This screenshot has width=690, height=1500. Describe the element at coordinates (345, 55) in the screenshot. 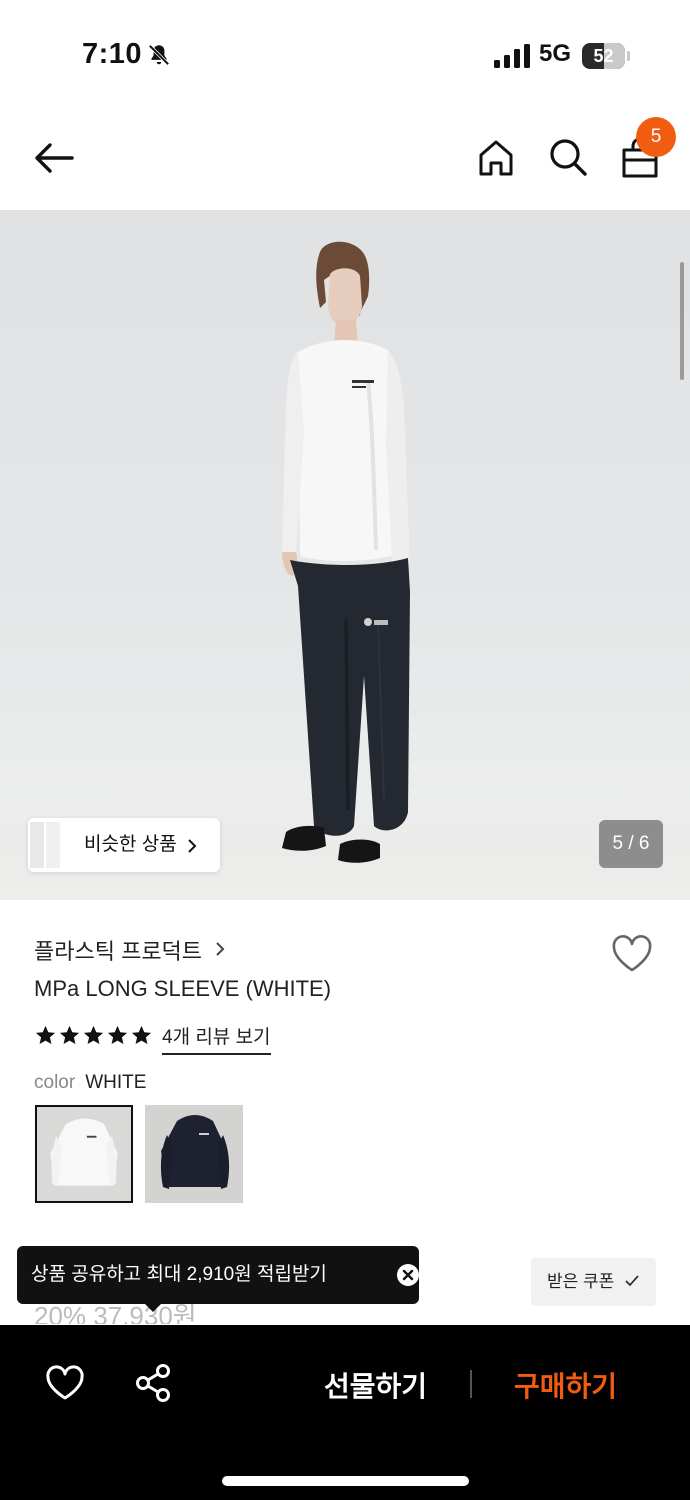

I see `status-bar: 7:10 5G 52` at that location.